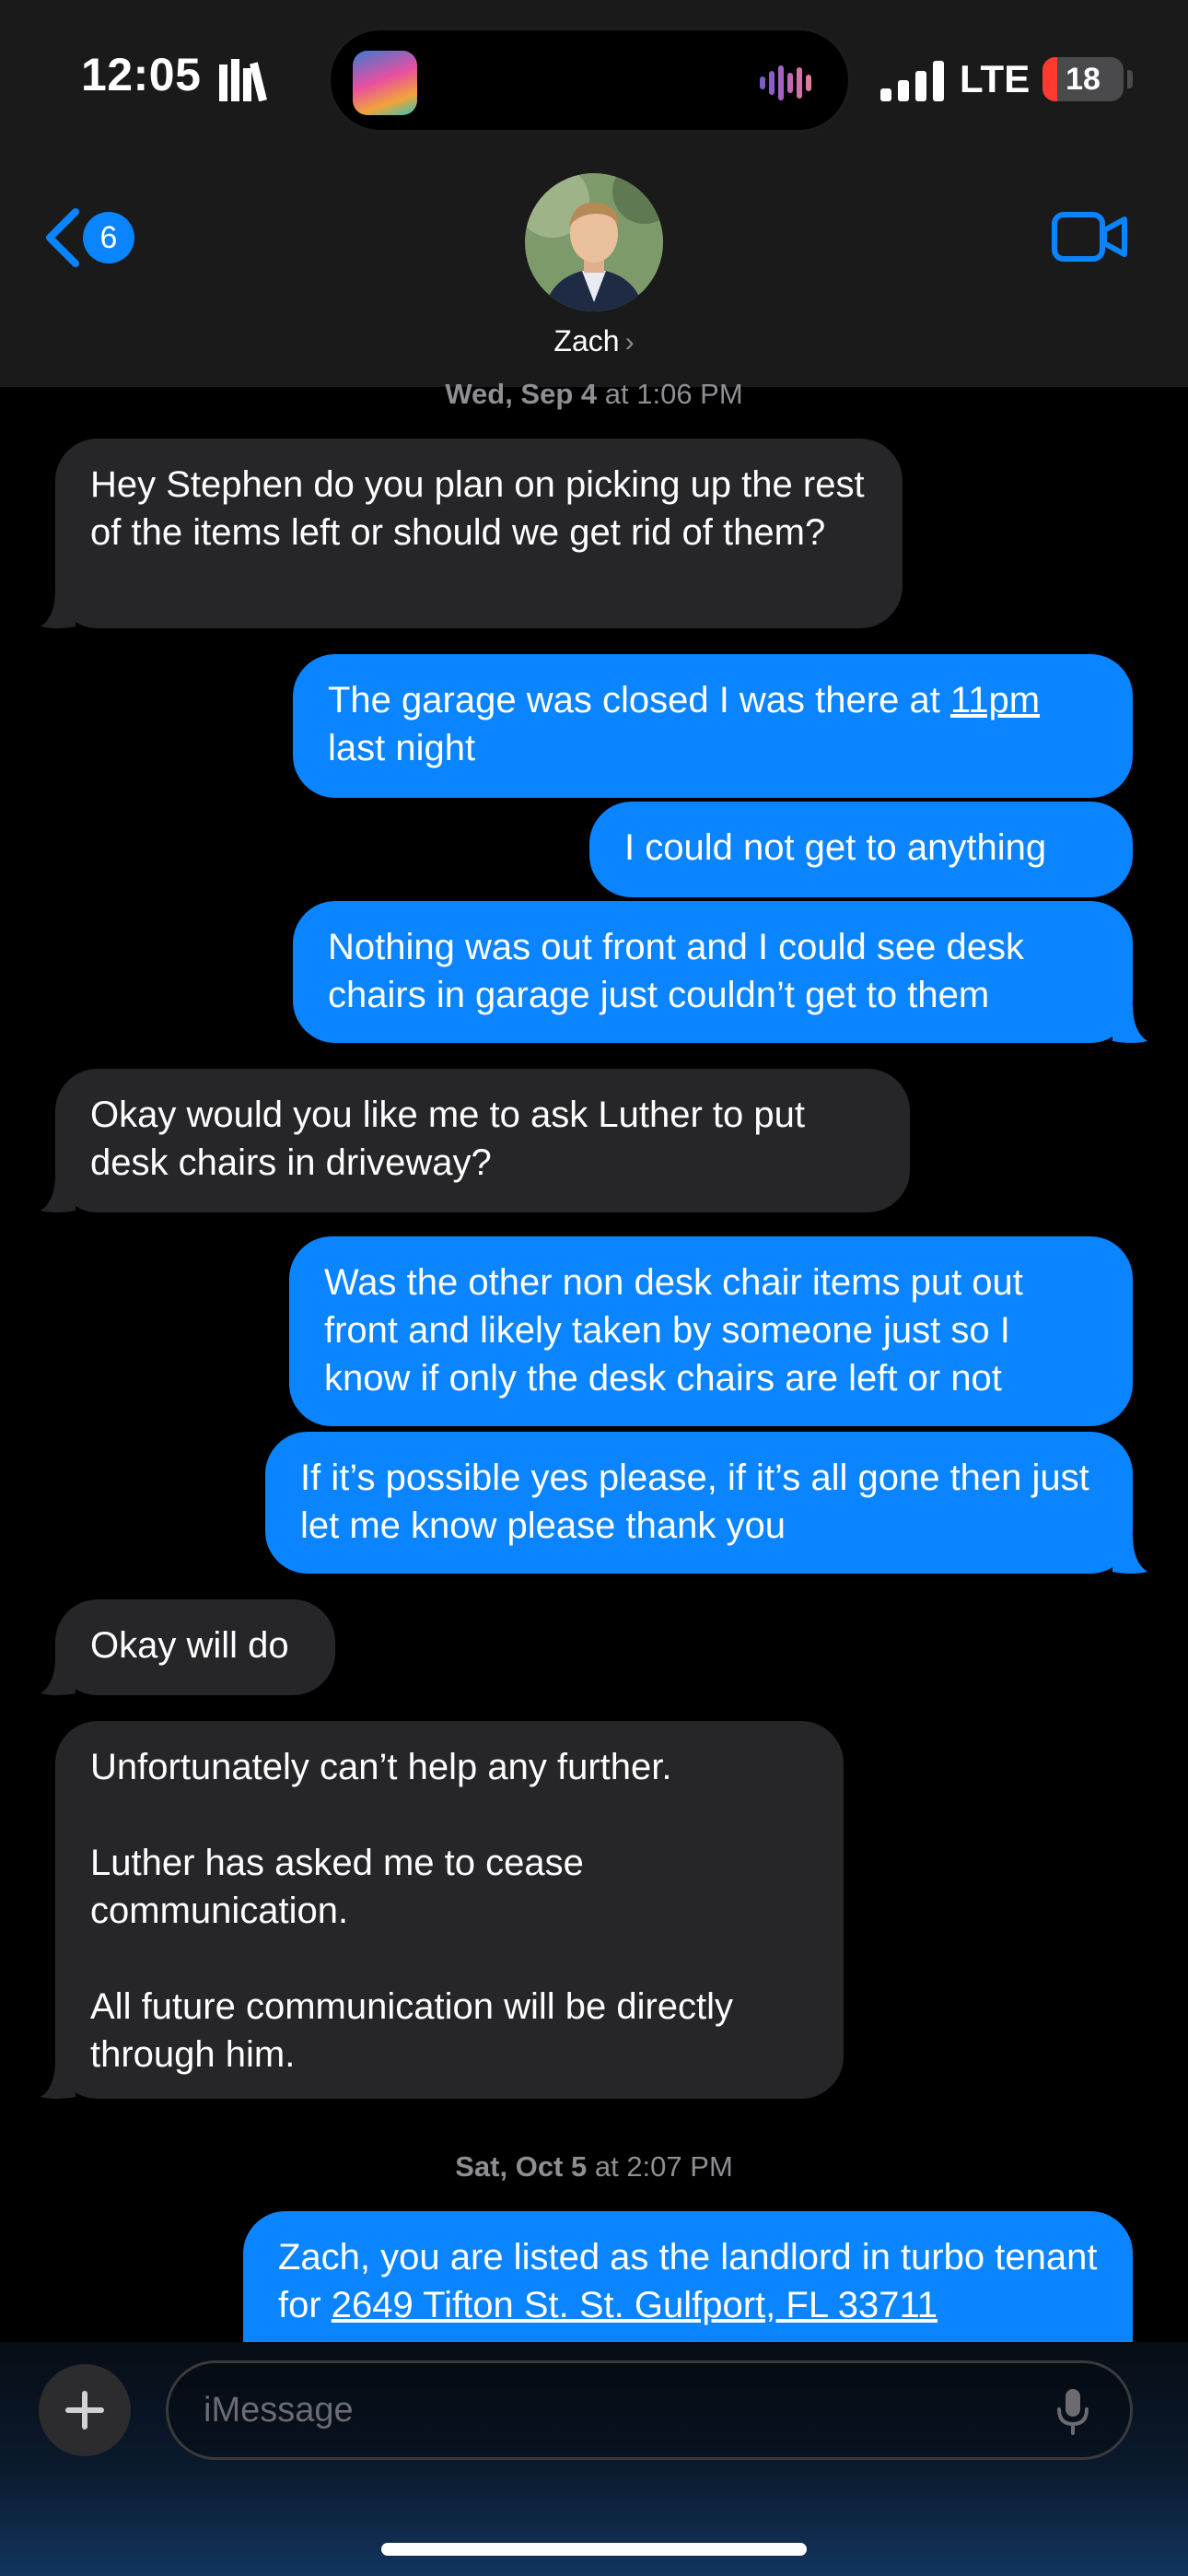  I want to click on facetime-video-icon, so click(1089, 236).